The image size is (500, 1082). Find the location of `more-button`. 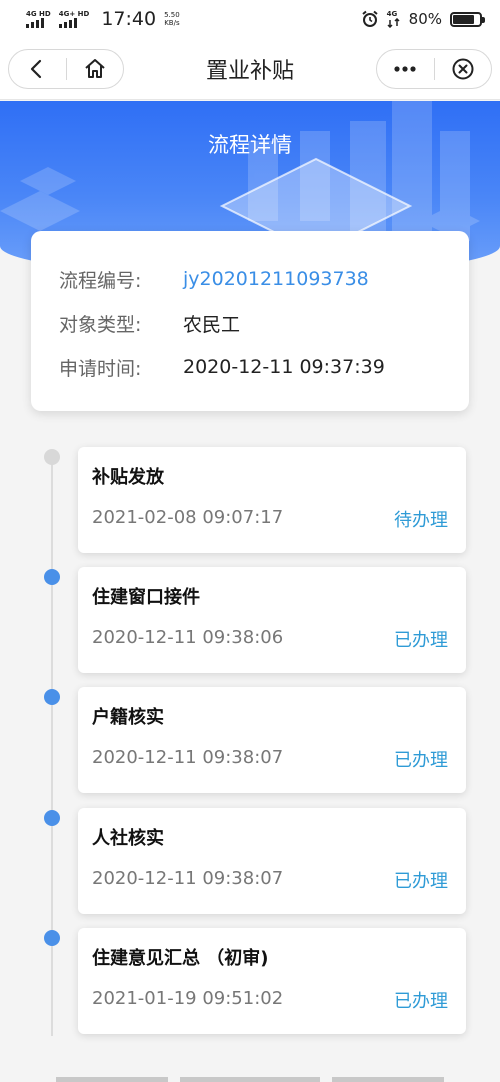

more-button is located at coordinates (405, 69).